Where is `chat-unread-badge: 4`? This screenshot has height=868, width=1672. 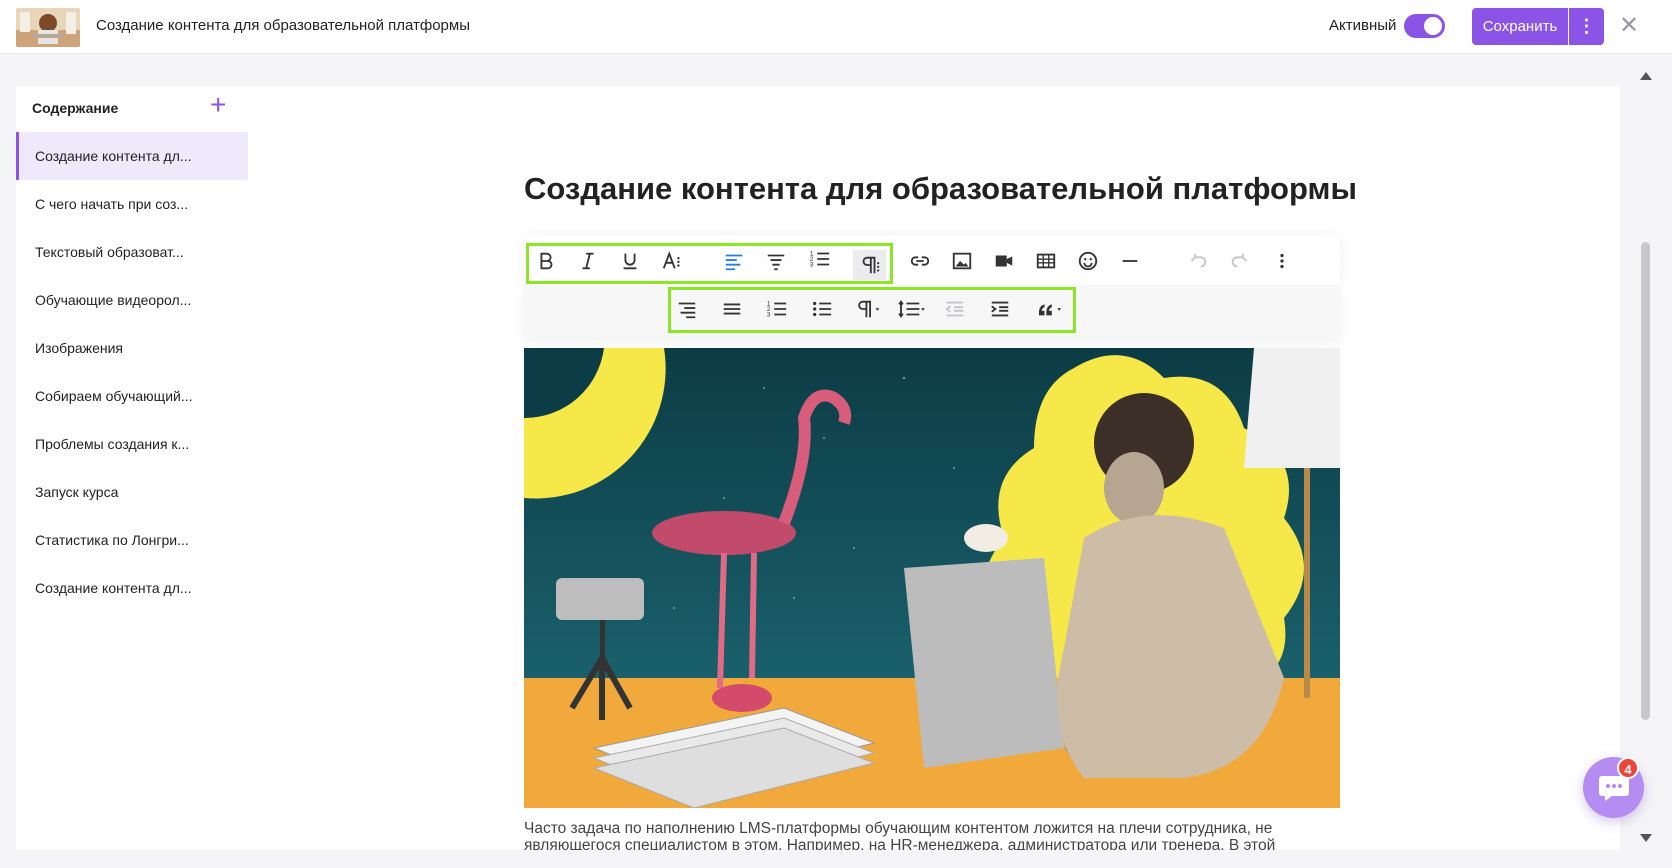
chat-unread-badge: 4 is located at coordinates (1628, 768).